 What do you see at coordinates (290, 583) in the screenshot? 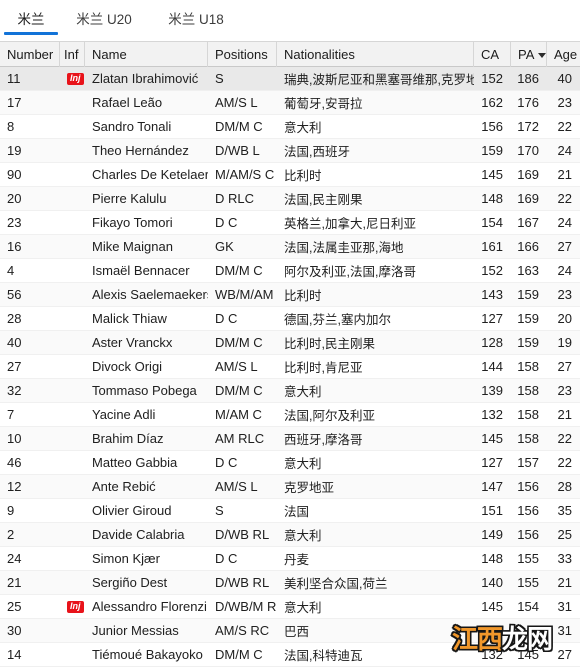
I see `table-row: 21 Sergiño Dest D/WB RL 美利坚合众国,荷兰 140 155 21` at bounding box center [290, 583].